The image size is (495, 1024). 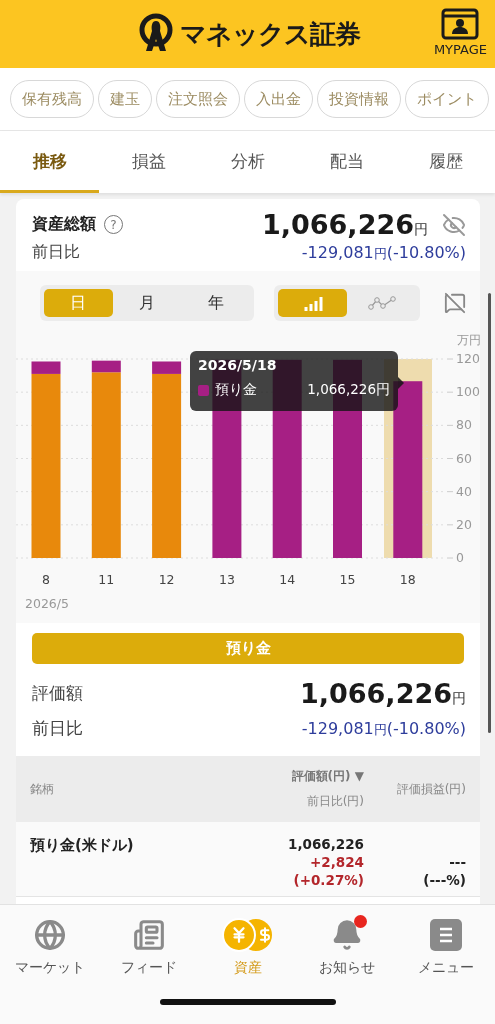 I want to click on table-cell: (---%), so click(x=444, y=880).